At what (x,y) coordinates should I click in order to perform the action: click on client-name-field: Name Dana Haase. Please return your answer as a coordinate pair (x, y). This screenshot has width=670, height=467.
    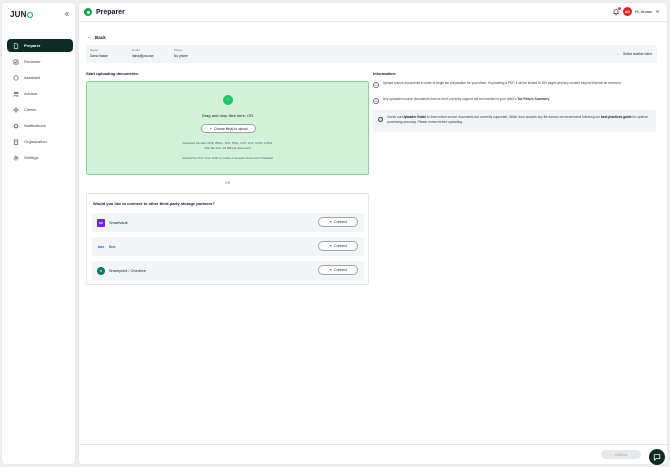
    Looking at the image, I should click on (99, 53).